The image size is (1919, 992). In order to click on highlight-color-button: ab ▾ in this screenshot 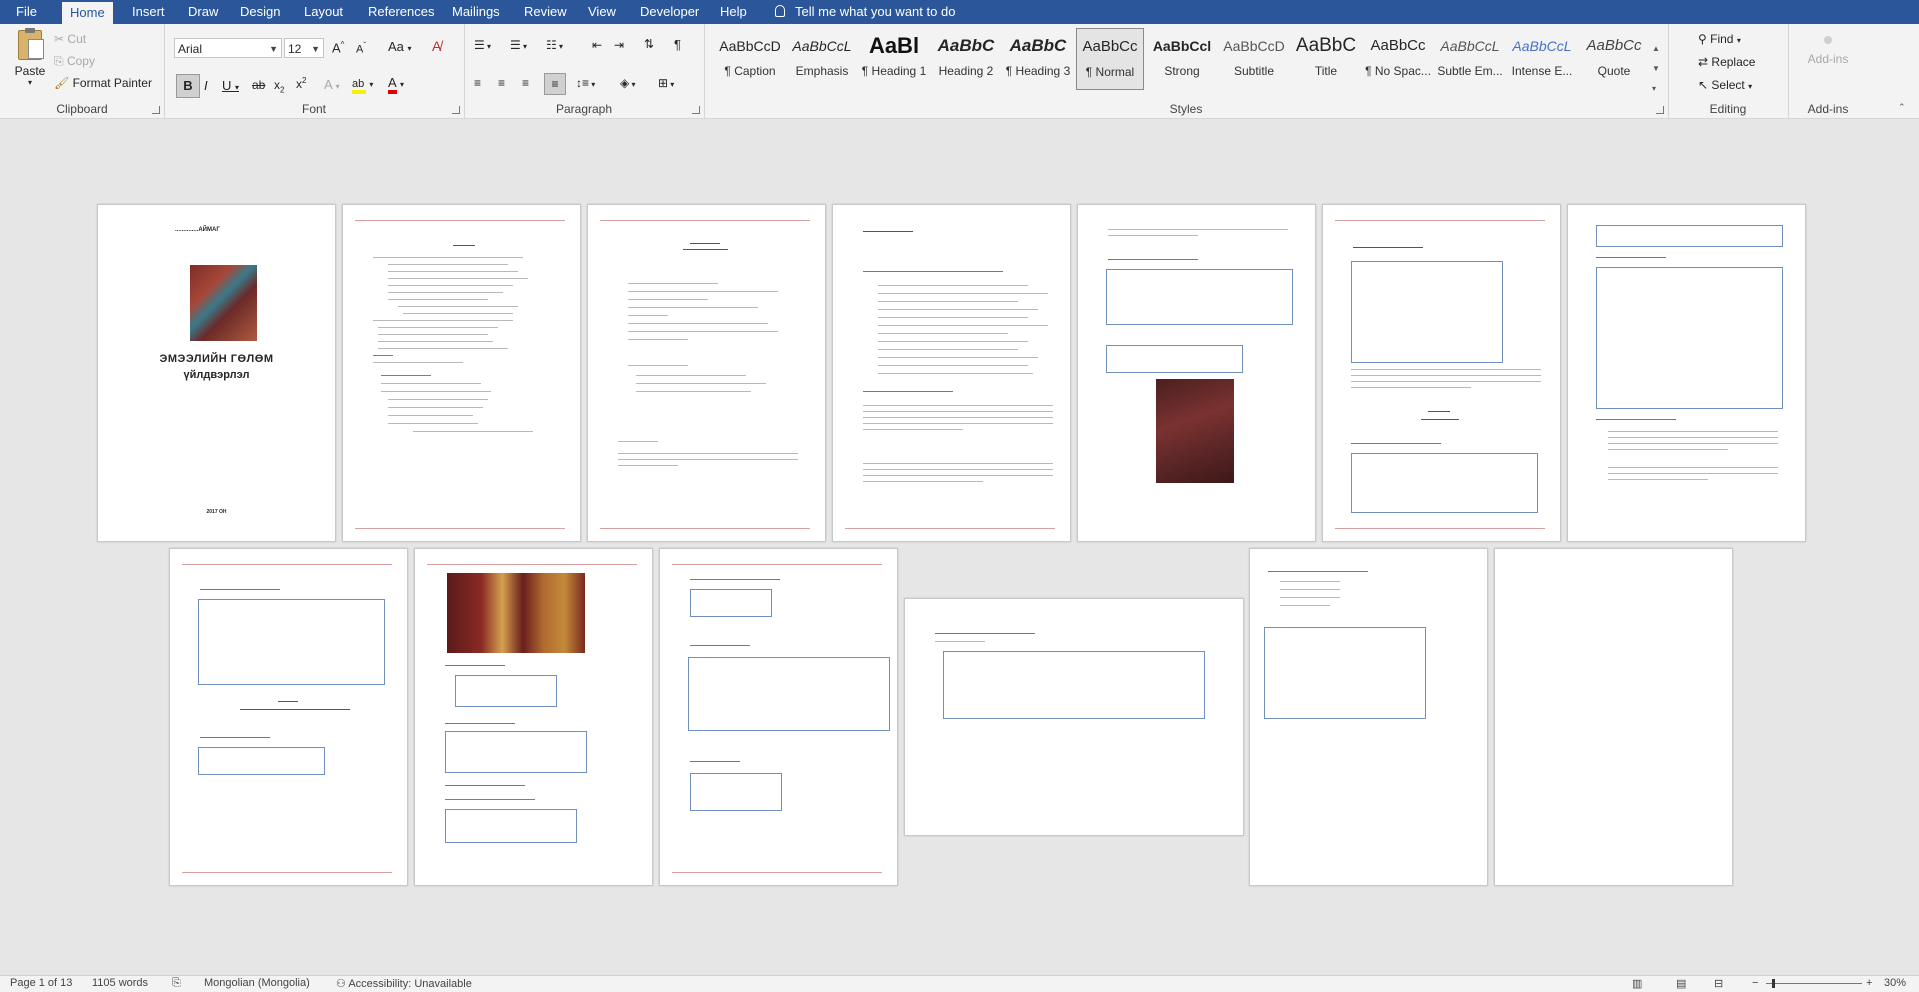, I will do `click(362, 85)`.